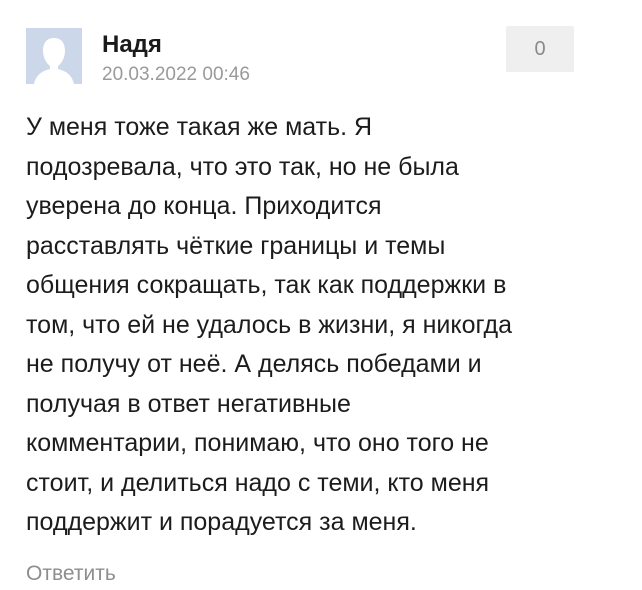  I want to click on comment-text-line: У меня тоже такая же мать. Я, so click(199, 127).